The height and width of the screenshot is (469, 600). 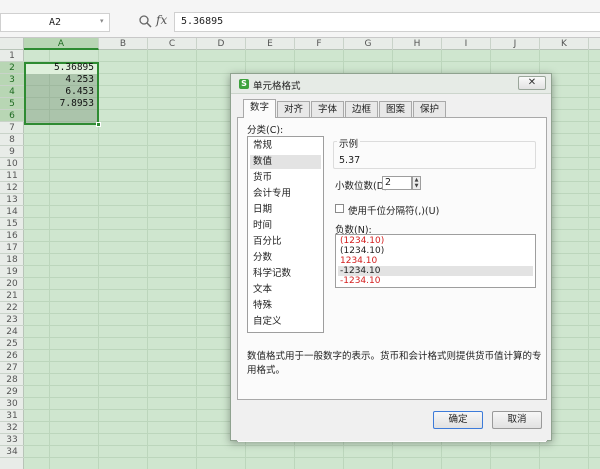 I want to click on row-header-6: 6, so click(x=12, y=116).